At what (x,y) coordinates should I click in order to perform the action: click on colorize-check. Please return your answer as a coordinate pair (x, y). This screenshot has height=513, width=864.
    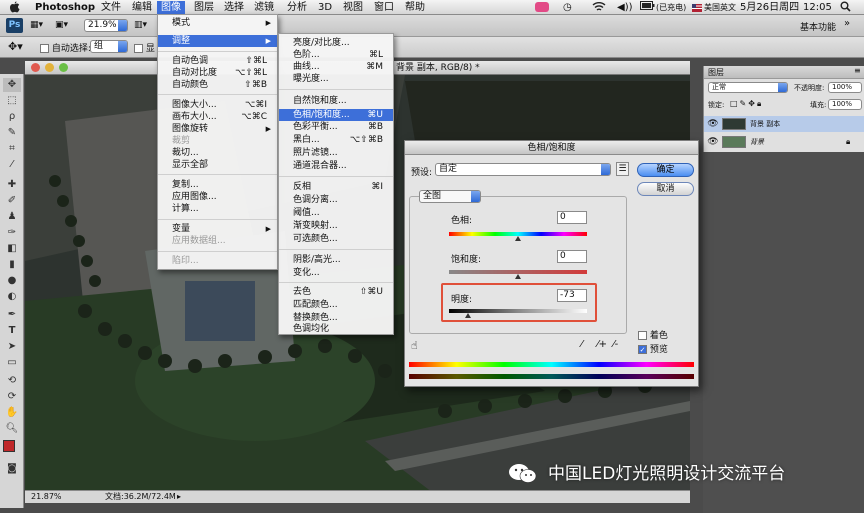
    Looking at the image, I should click on (642, 335).